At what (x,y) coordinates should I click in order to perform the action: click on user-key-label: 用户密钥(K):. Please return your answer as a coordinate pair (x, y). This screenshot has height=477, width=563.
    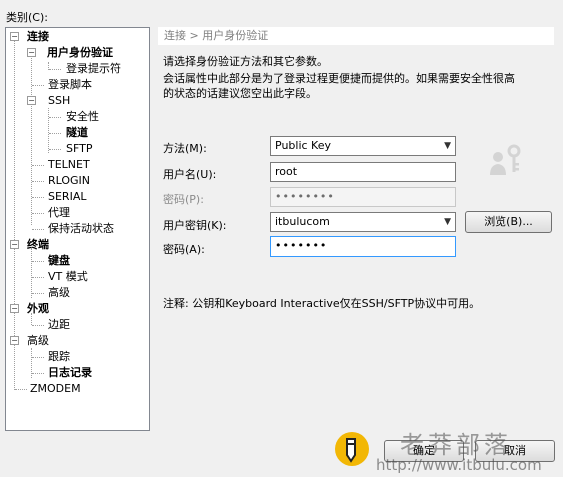
    Looking at the image, I should click on (195, 225).